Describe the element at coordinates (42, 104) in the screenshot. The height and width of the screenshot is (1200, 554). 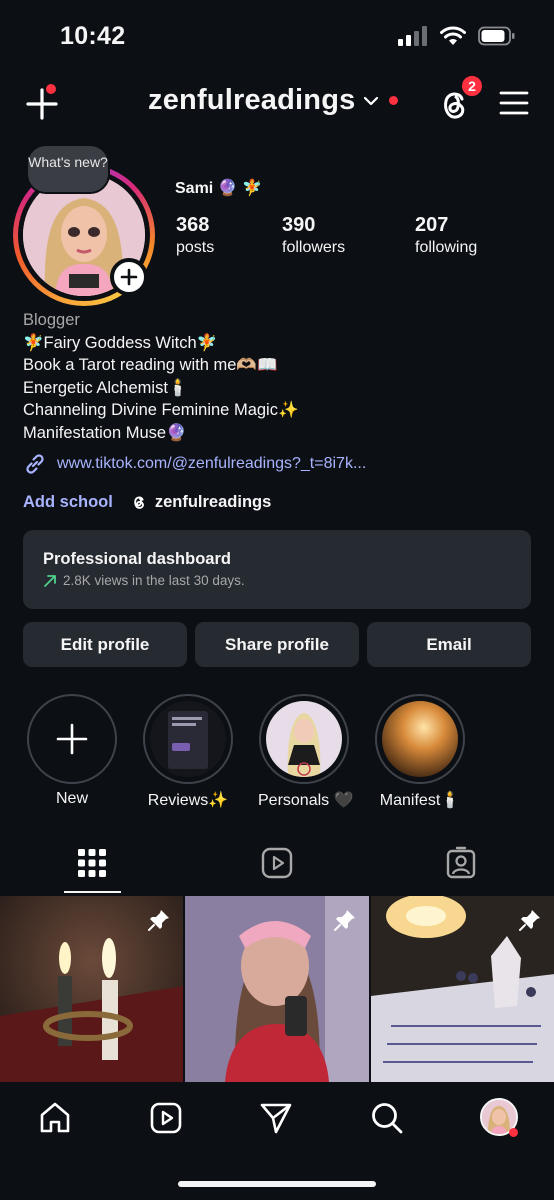
I see `create-plus-icon` at that location.